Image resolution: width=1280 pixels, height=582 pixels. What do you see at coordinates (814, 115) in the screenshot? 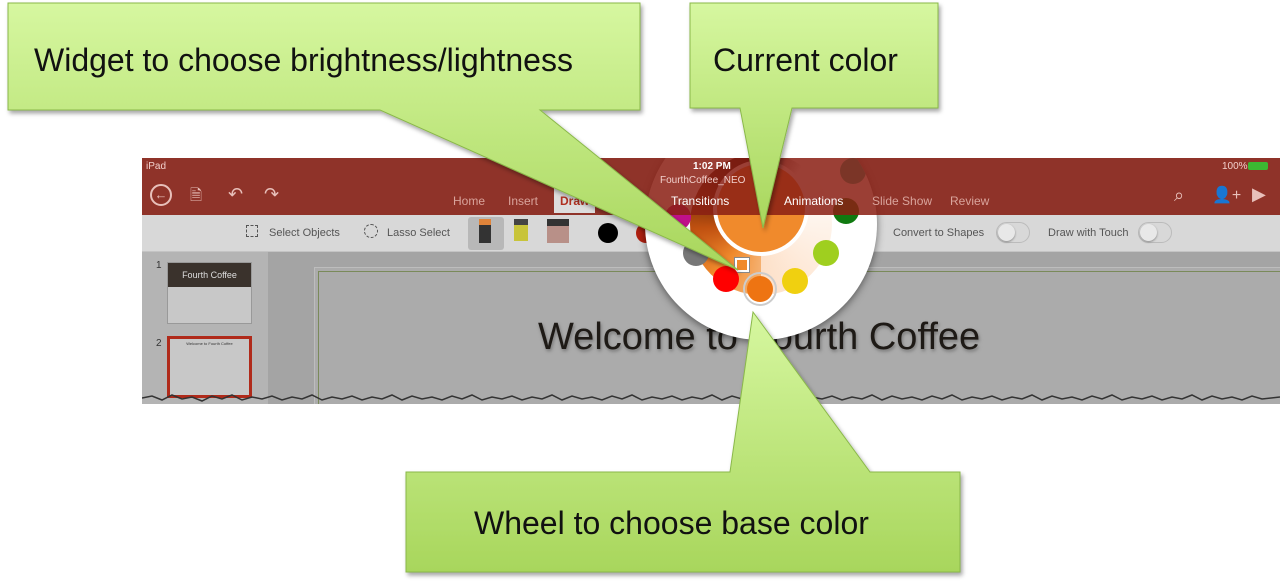
I see `callout-current-color` at bounding box center [814, 115].